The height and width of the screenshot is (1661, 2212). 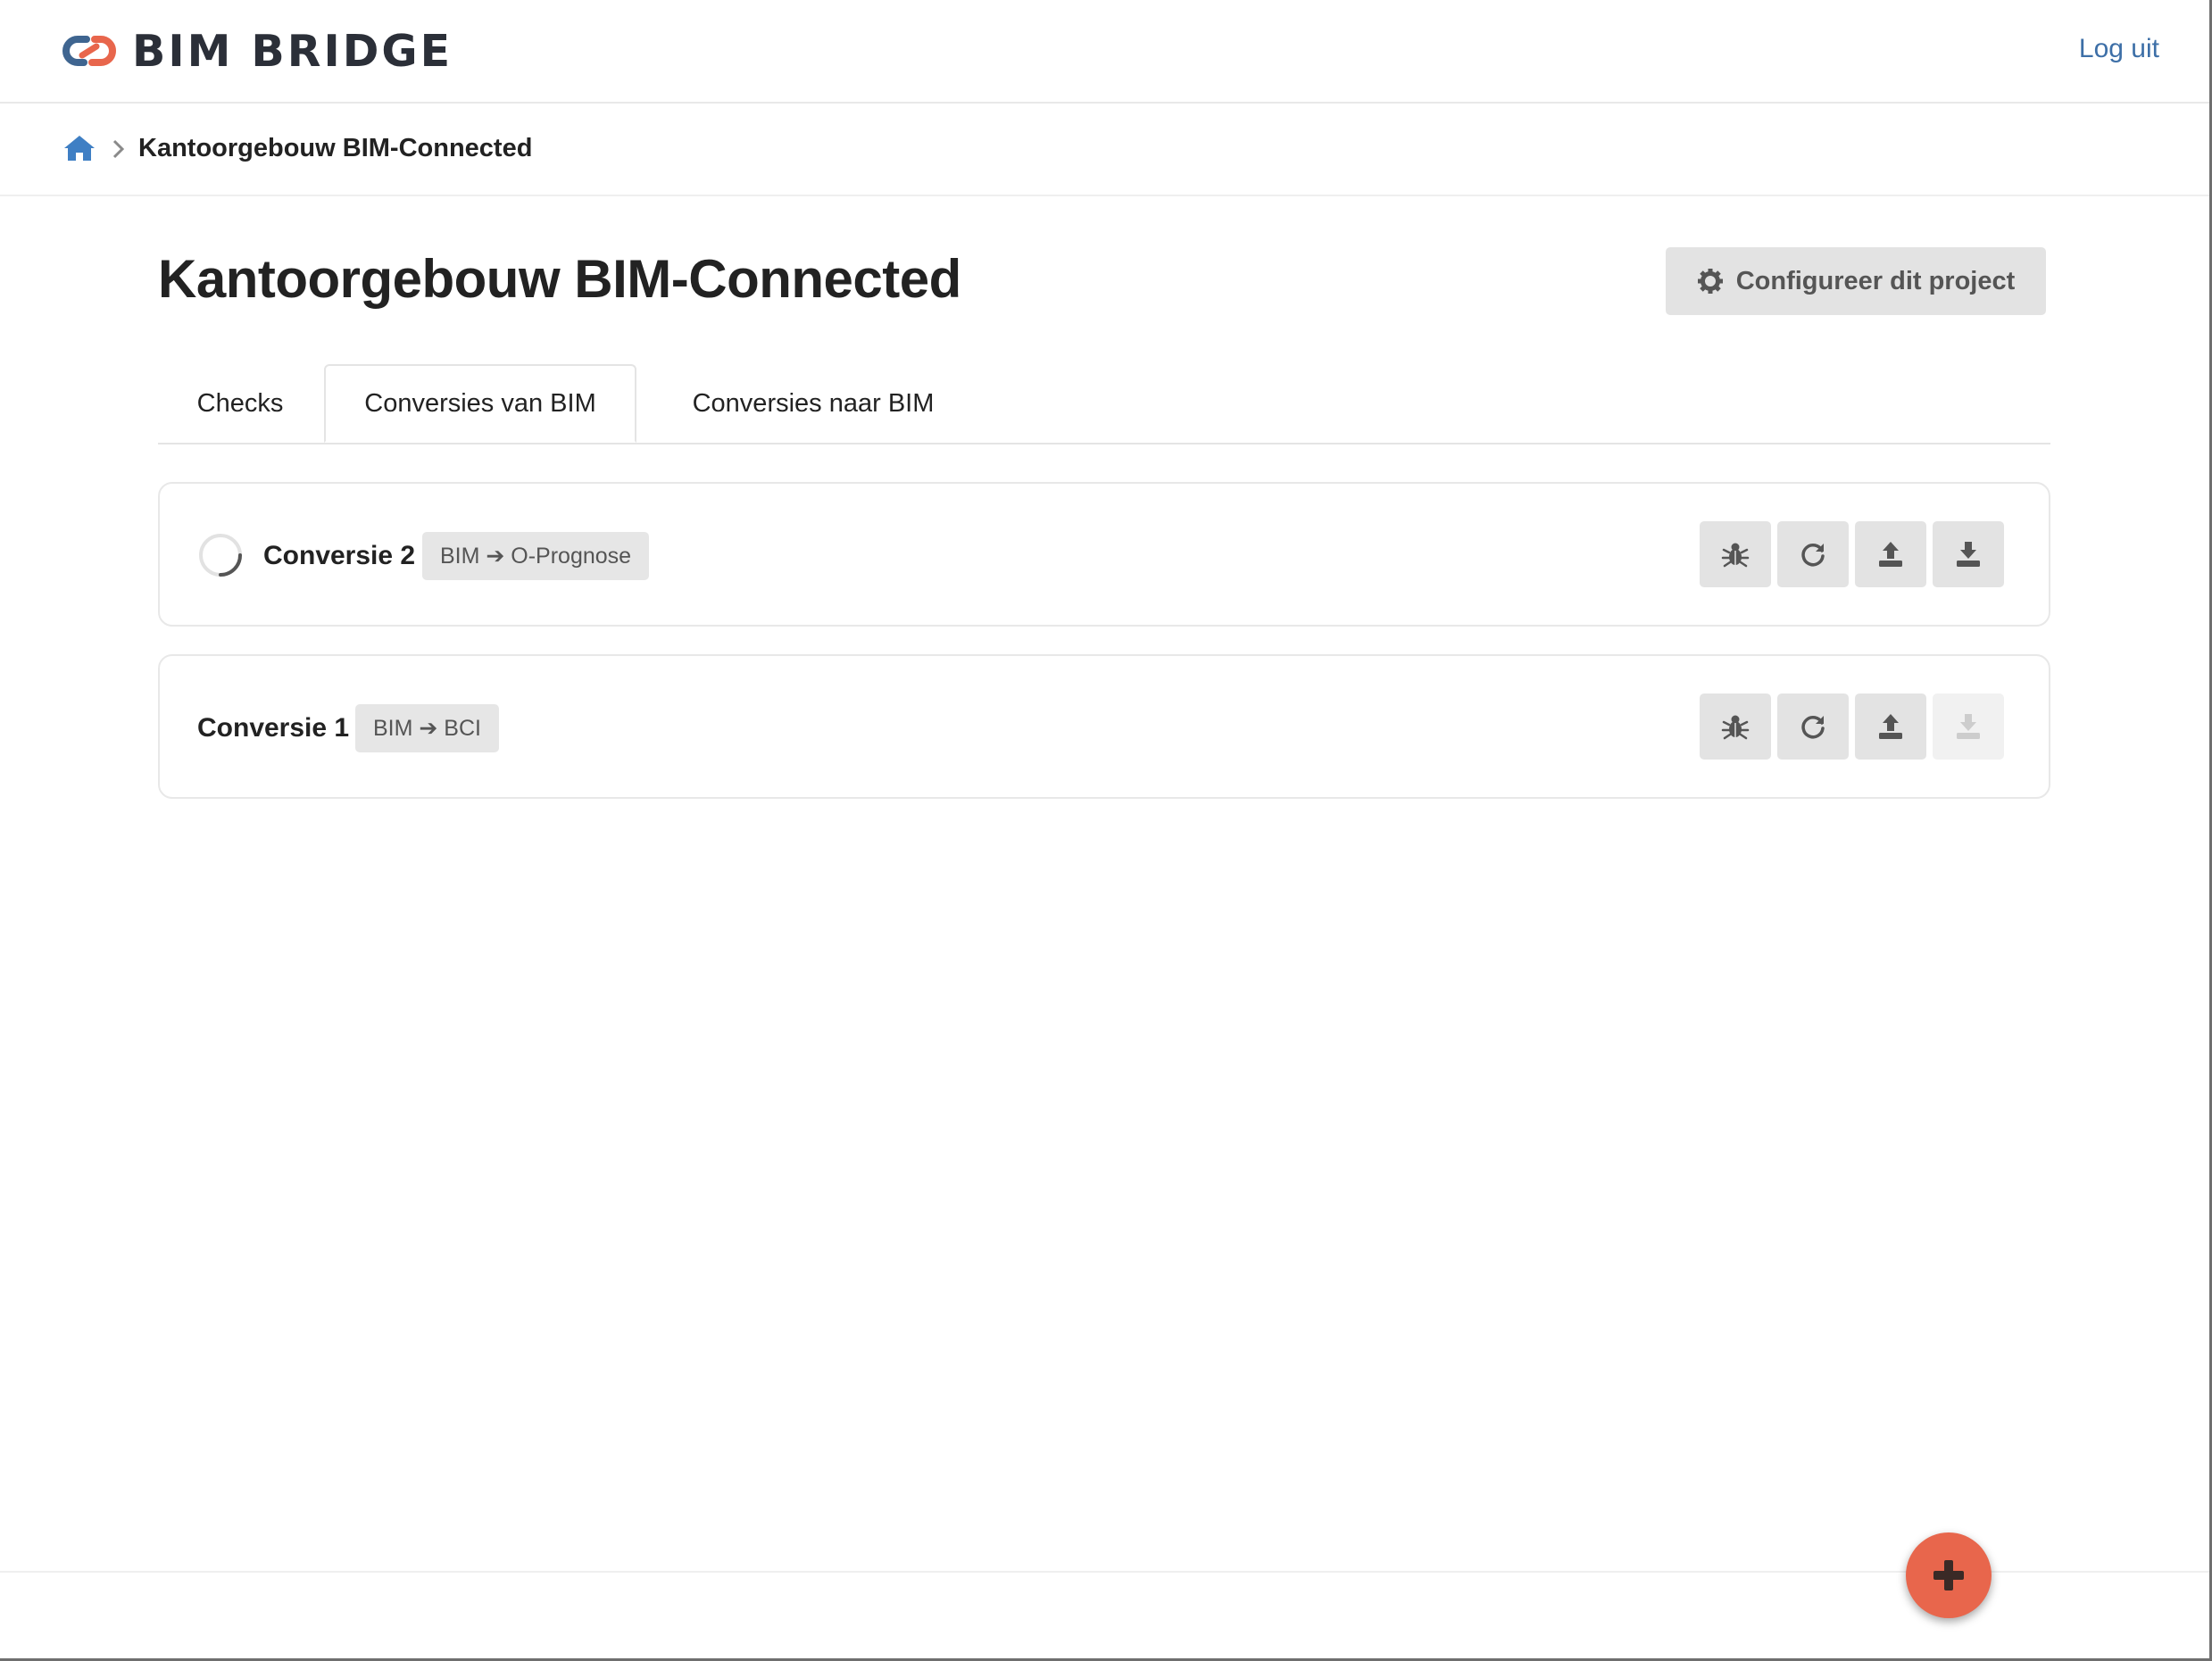 I want to click on brand-name: BIM BRIDGE, so click(x=292, y=51).